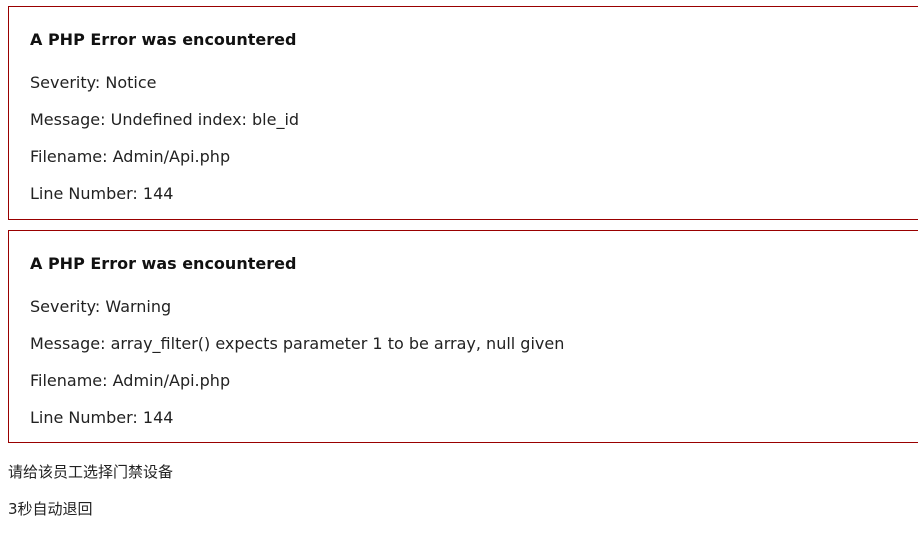 The width and height of the screenshot is (918, 534). I want to click on error-severity: Severity: Notice, so click(93, 82).